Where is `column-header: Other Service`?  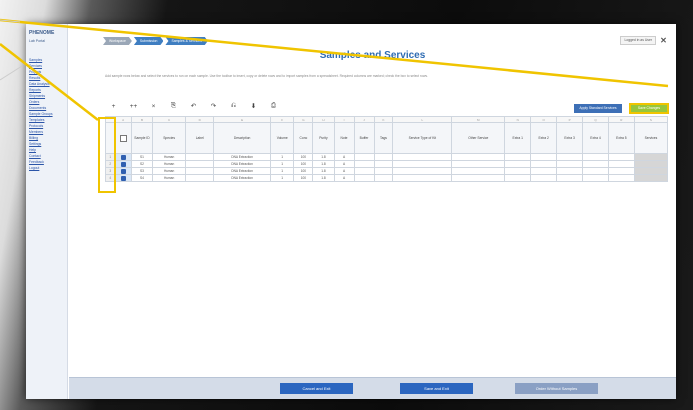 column-header: Other Service is located at coordinates (478, 138).